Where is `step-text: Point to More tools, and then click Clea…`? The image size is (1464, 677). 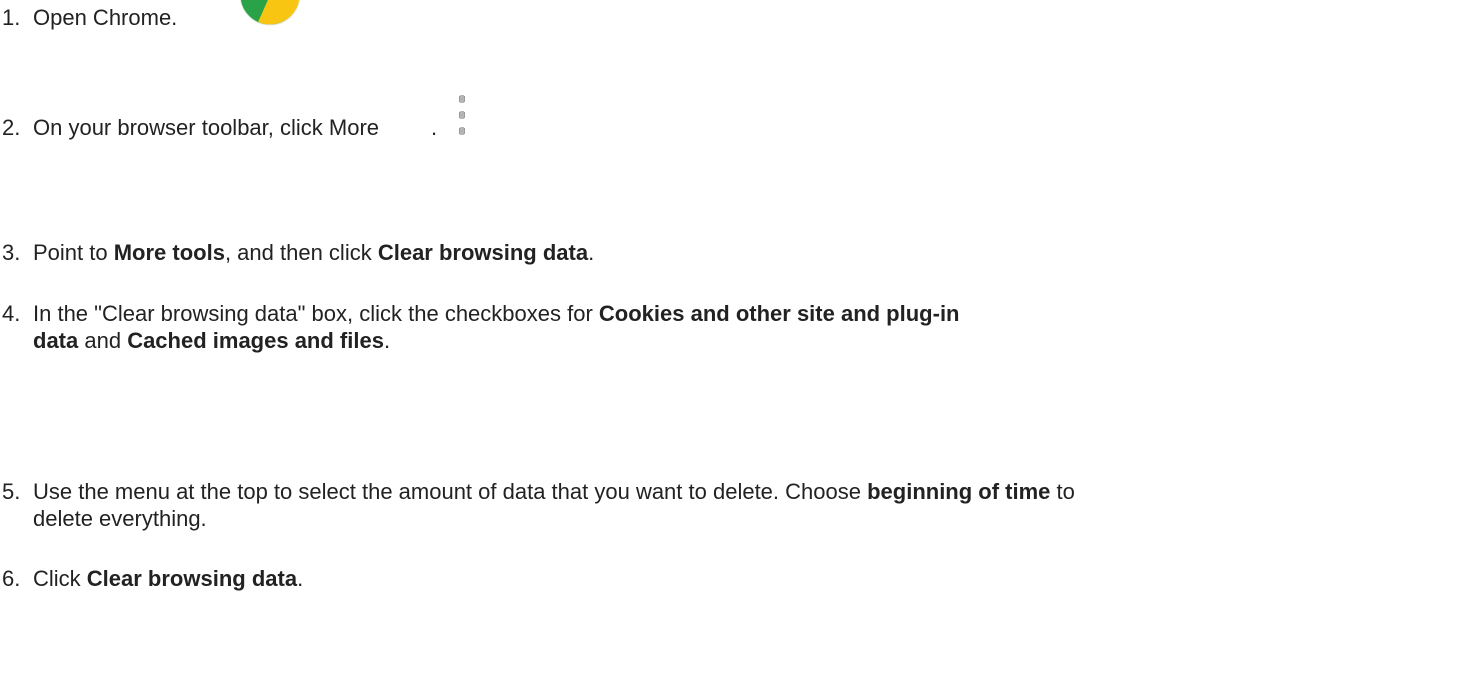 step-text: Point to More tools, and then click Clea… is located at coordinates (314, 252).